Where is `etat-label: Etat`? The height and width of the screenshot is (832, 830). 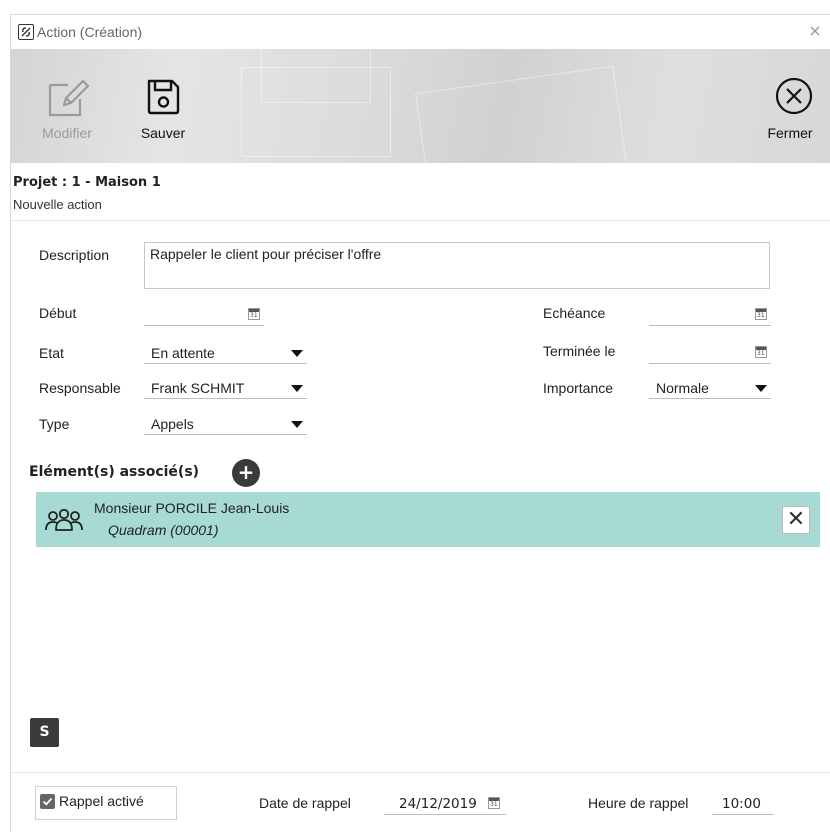 etat-label: Etat is located at coordinates (51, 353).